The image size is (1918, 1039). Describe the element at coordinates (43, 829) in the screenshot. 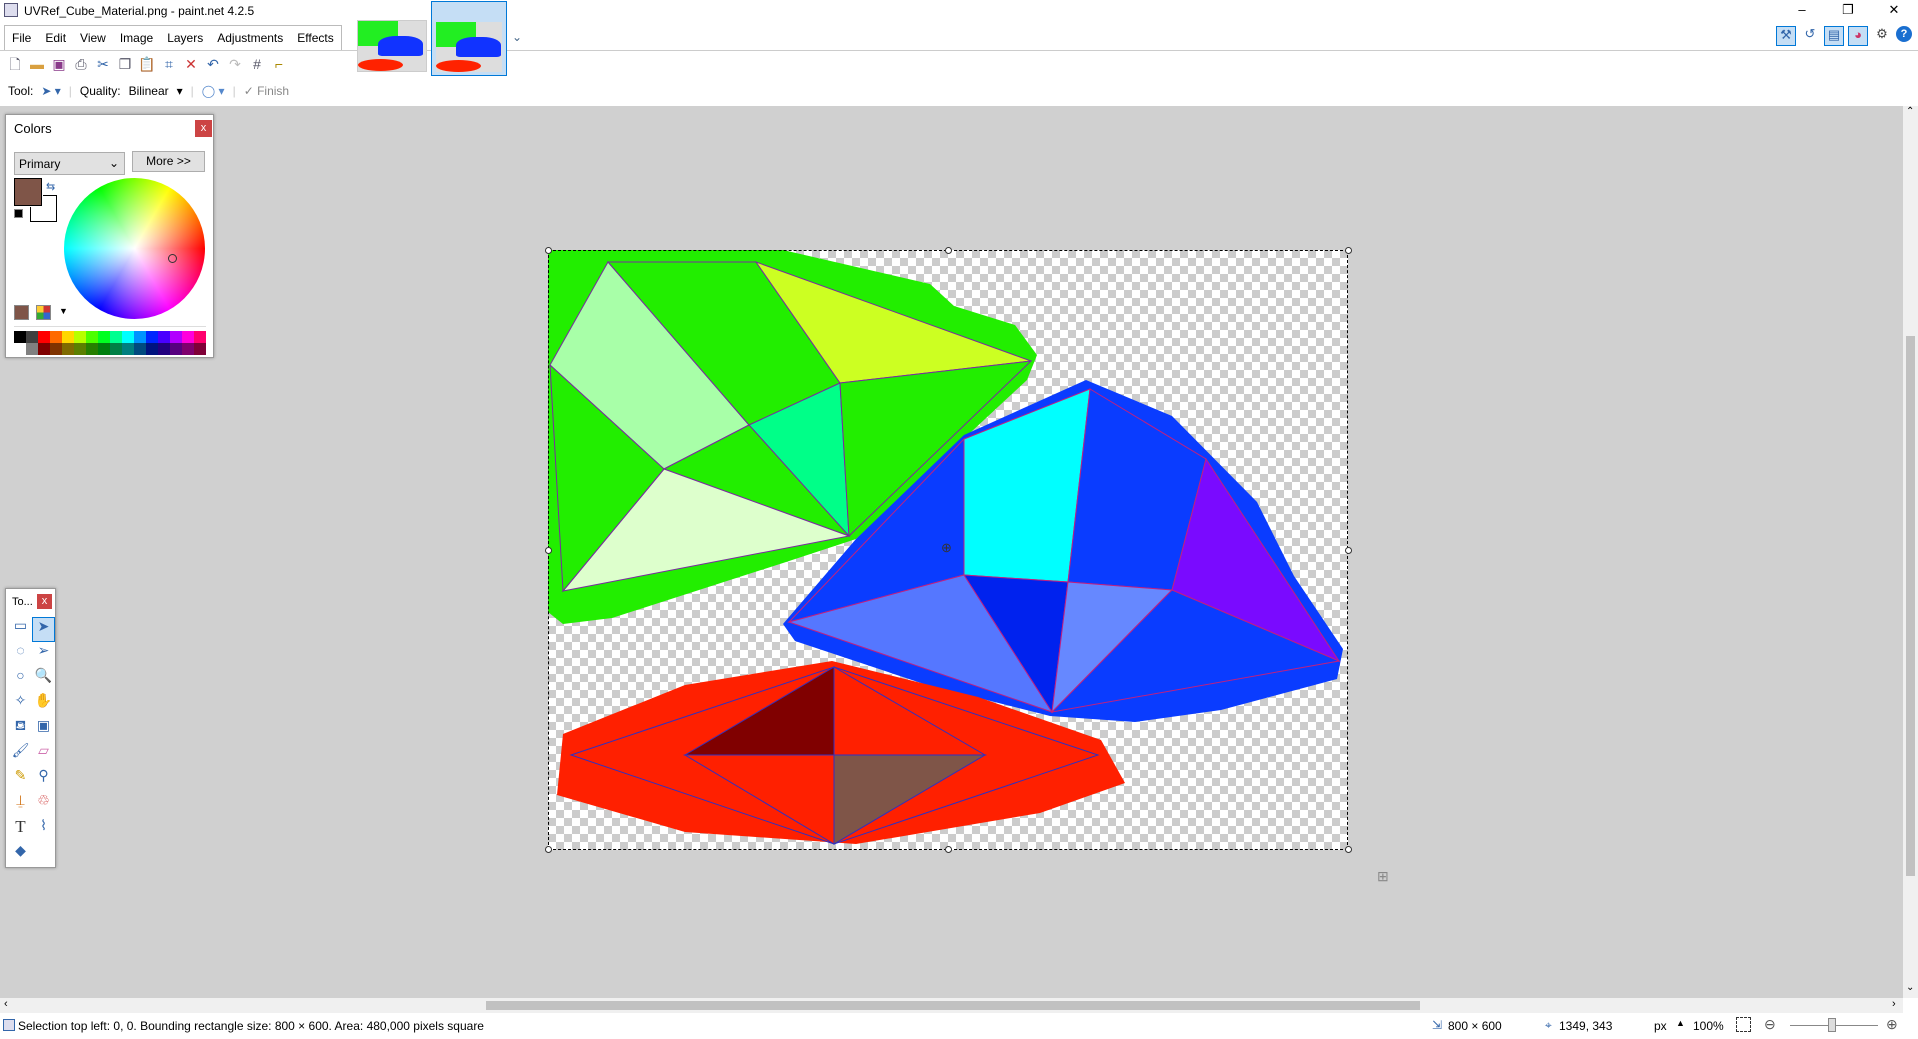

I see `line-curve-tool-icon: ⌇` at that location.